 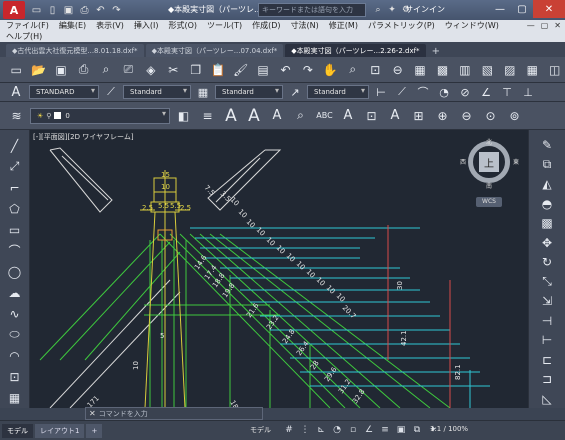 I want to click on copy-icon: ❐, so click(x=196, y=69).